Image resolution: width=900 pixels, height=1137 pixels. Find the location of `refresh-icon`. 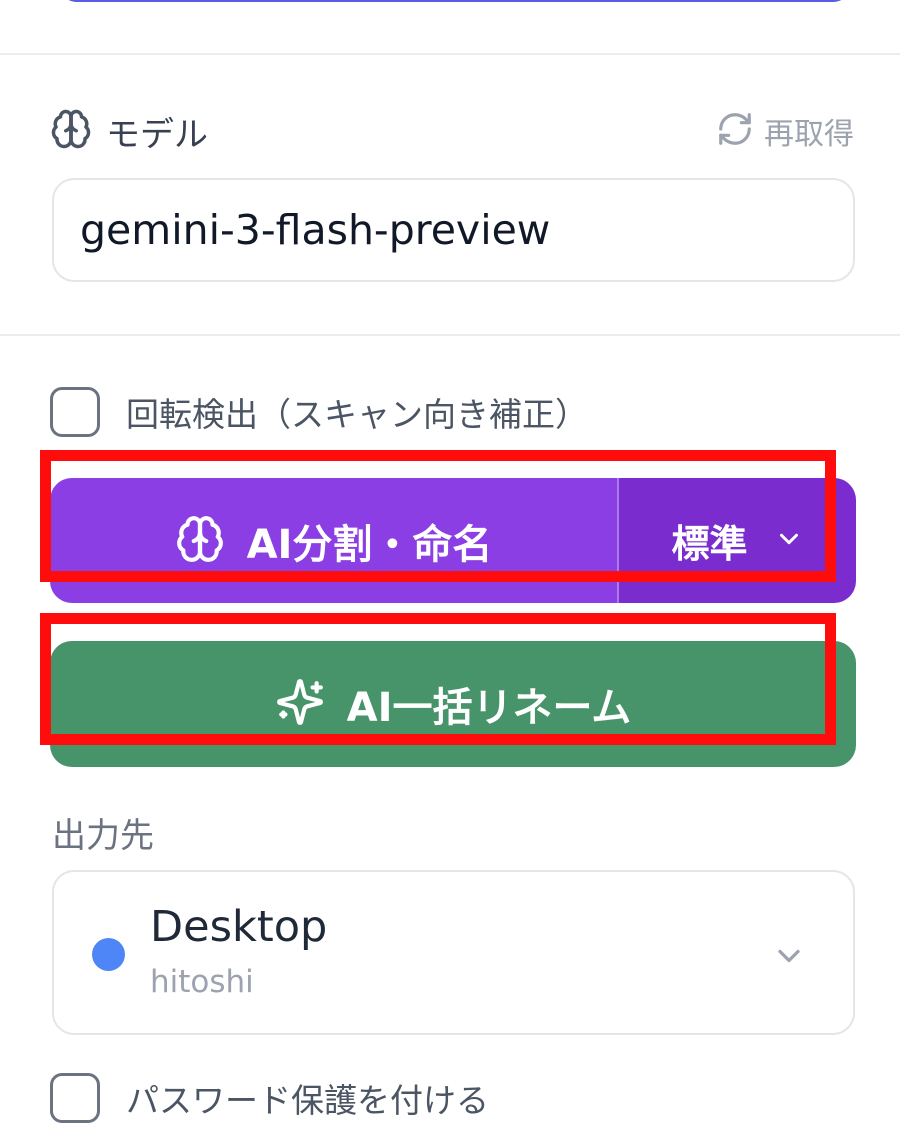

refresh-icon is located at coordinates (735, 131).